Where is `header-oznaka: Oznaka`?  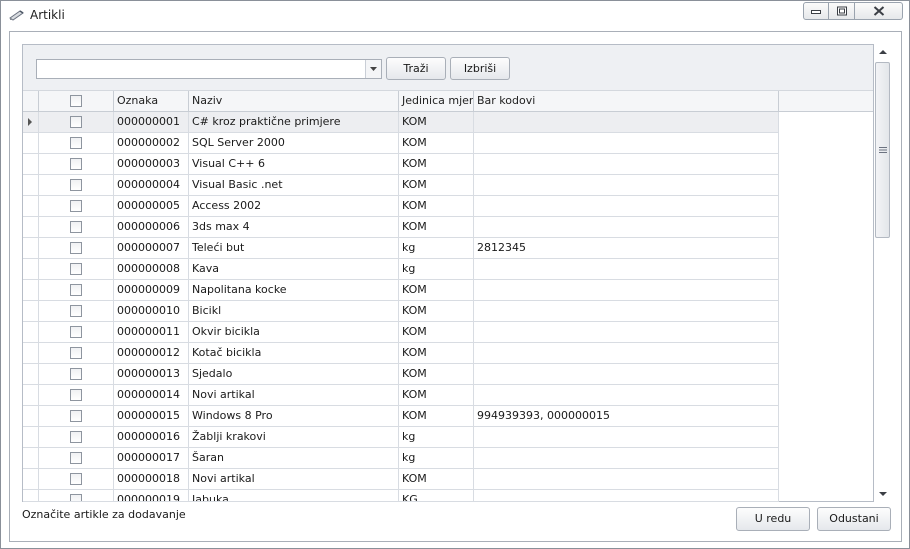 header-oznaka: Oznaka is located at coordinates (151, 101).